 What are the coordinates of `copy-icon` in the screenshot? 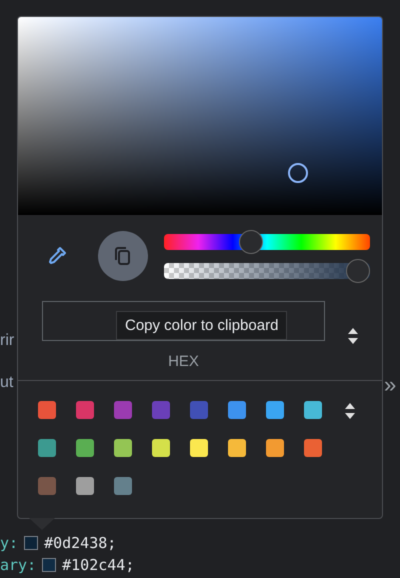 It's located at (123, 256).